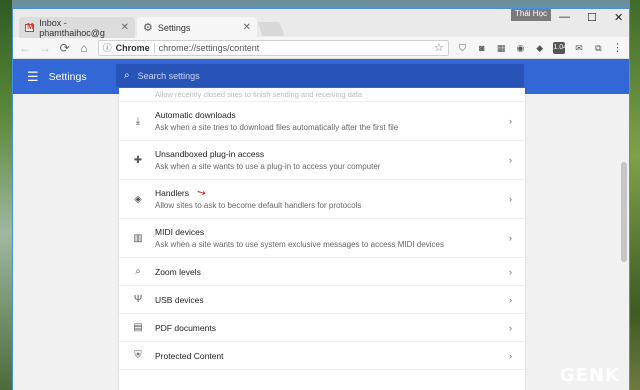 The height and width of the screenshot is (390, 640). I want to click on usb-icon: Ψ, so click(138, 299).